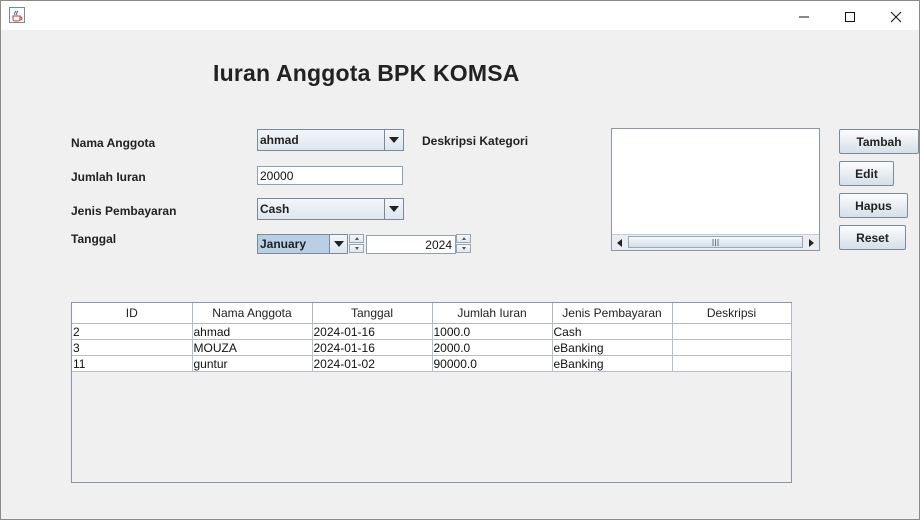  What do you see at coordinates (132, 363) in the screenshot?
I see `table-cell: 11` at bounding box center [132, 363].